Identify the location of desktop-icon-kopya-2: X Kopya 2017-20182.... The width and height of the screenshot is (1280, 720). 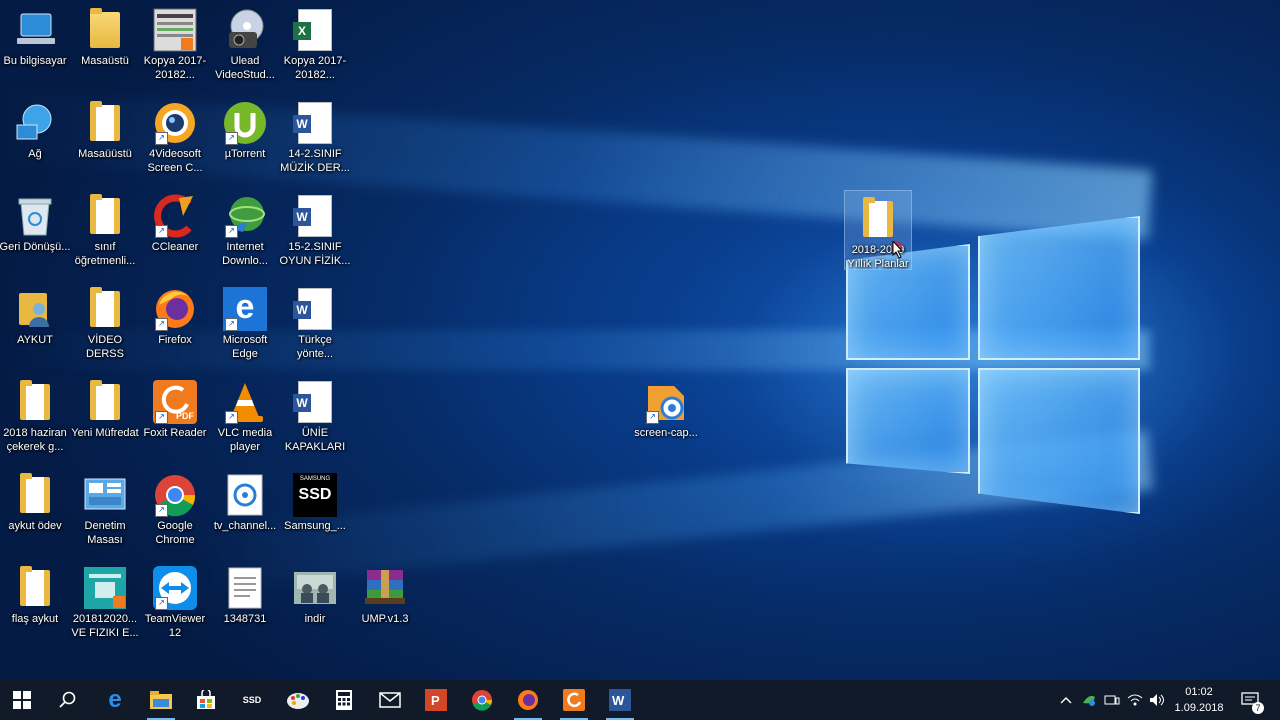
(315, 47).